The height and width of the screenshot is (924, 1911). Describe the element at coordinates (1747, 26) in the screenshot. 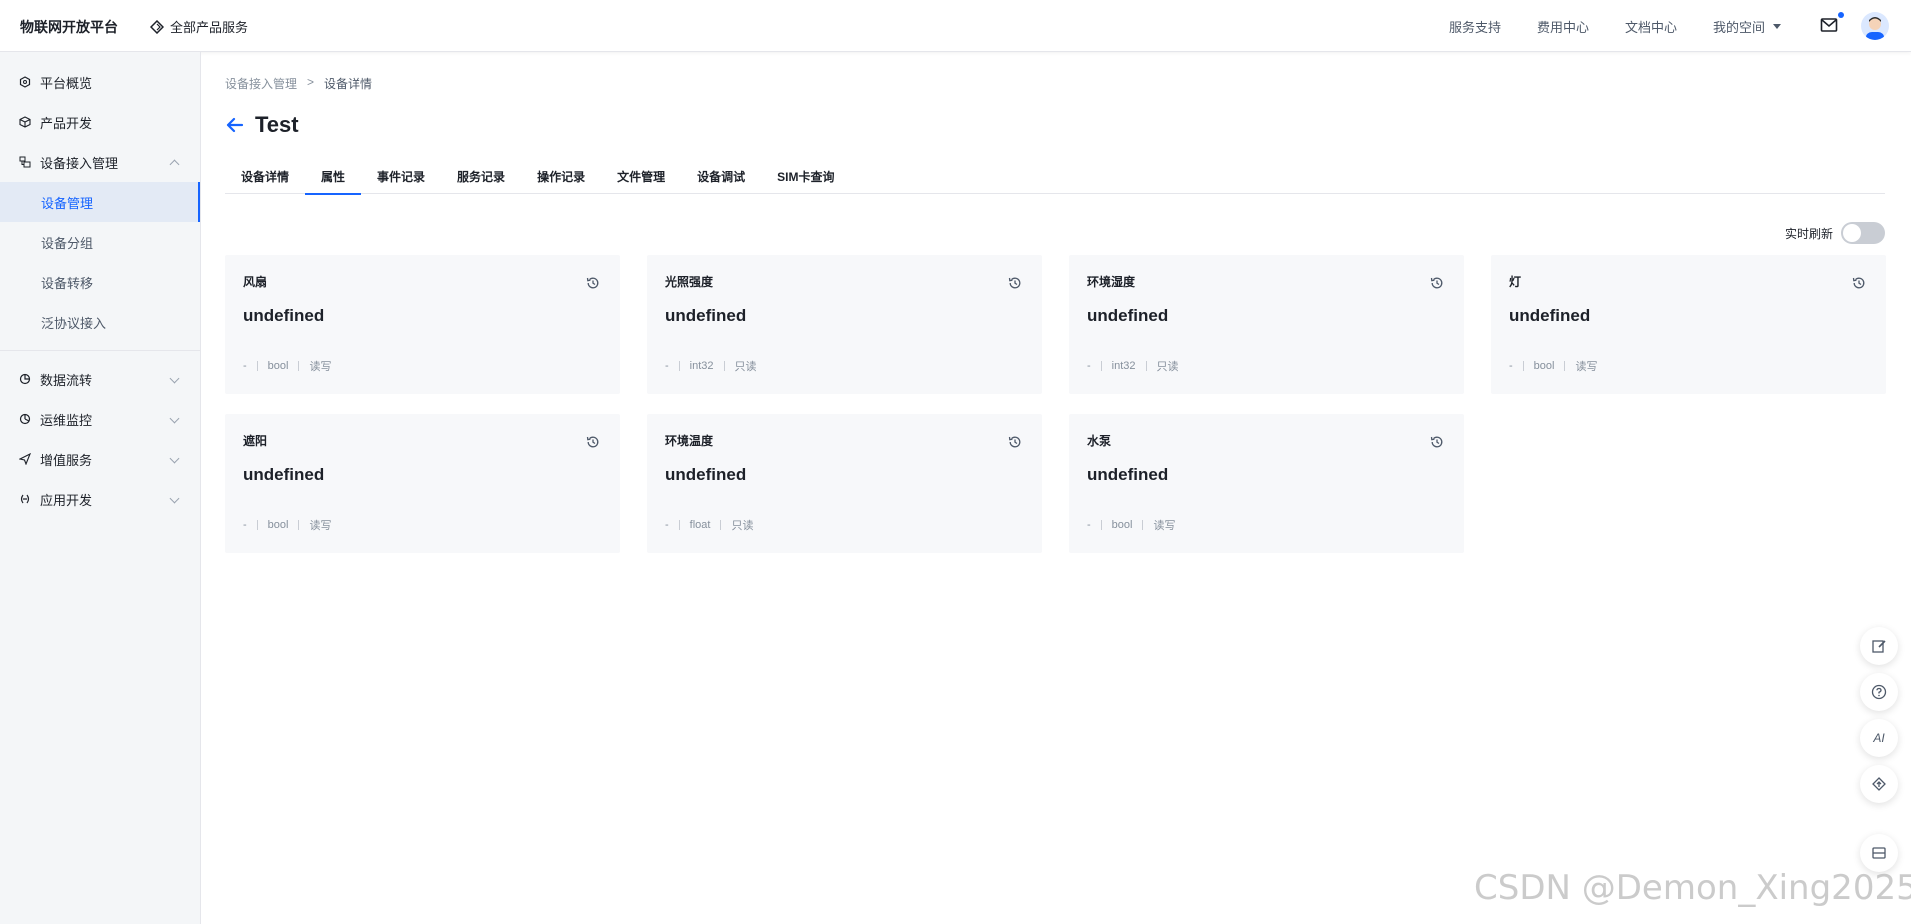

I see `nav-my-space: 我的空间` at that location.